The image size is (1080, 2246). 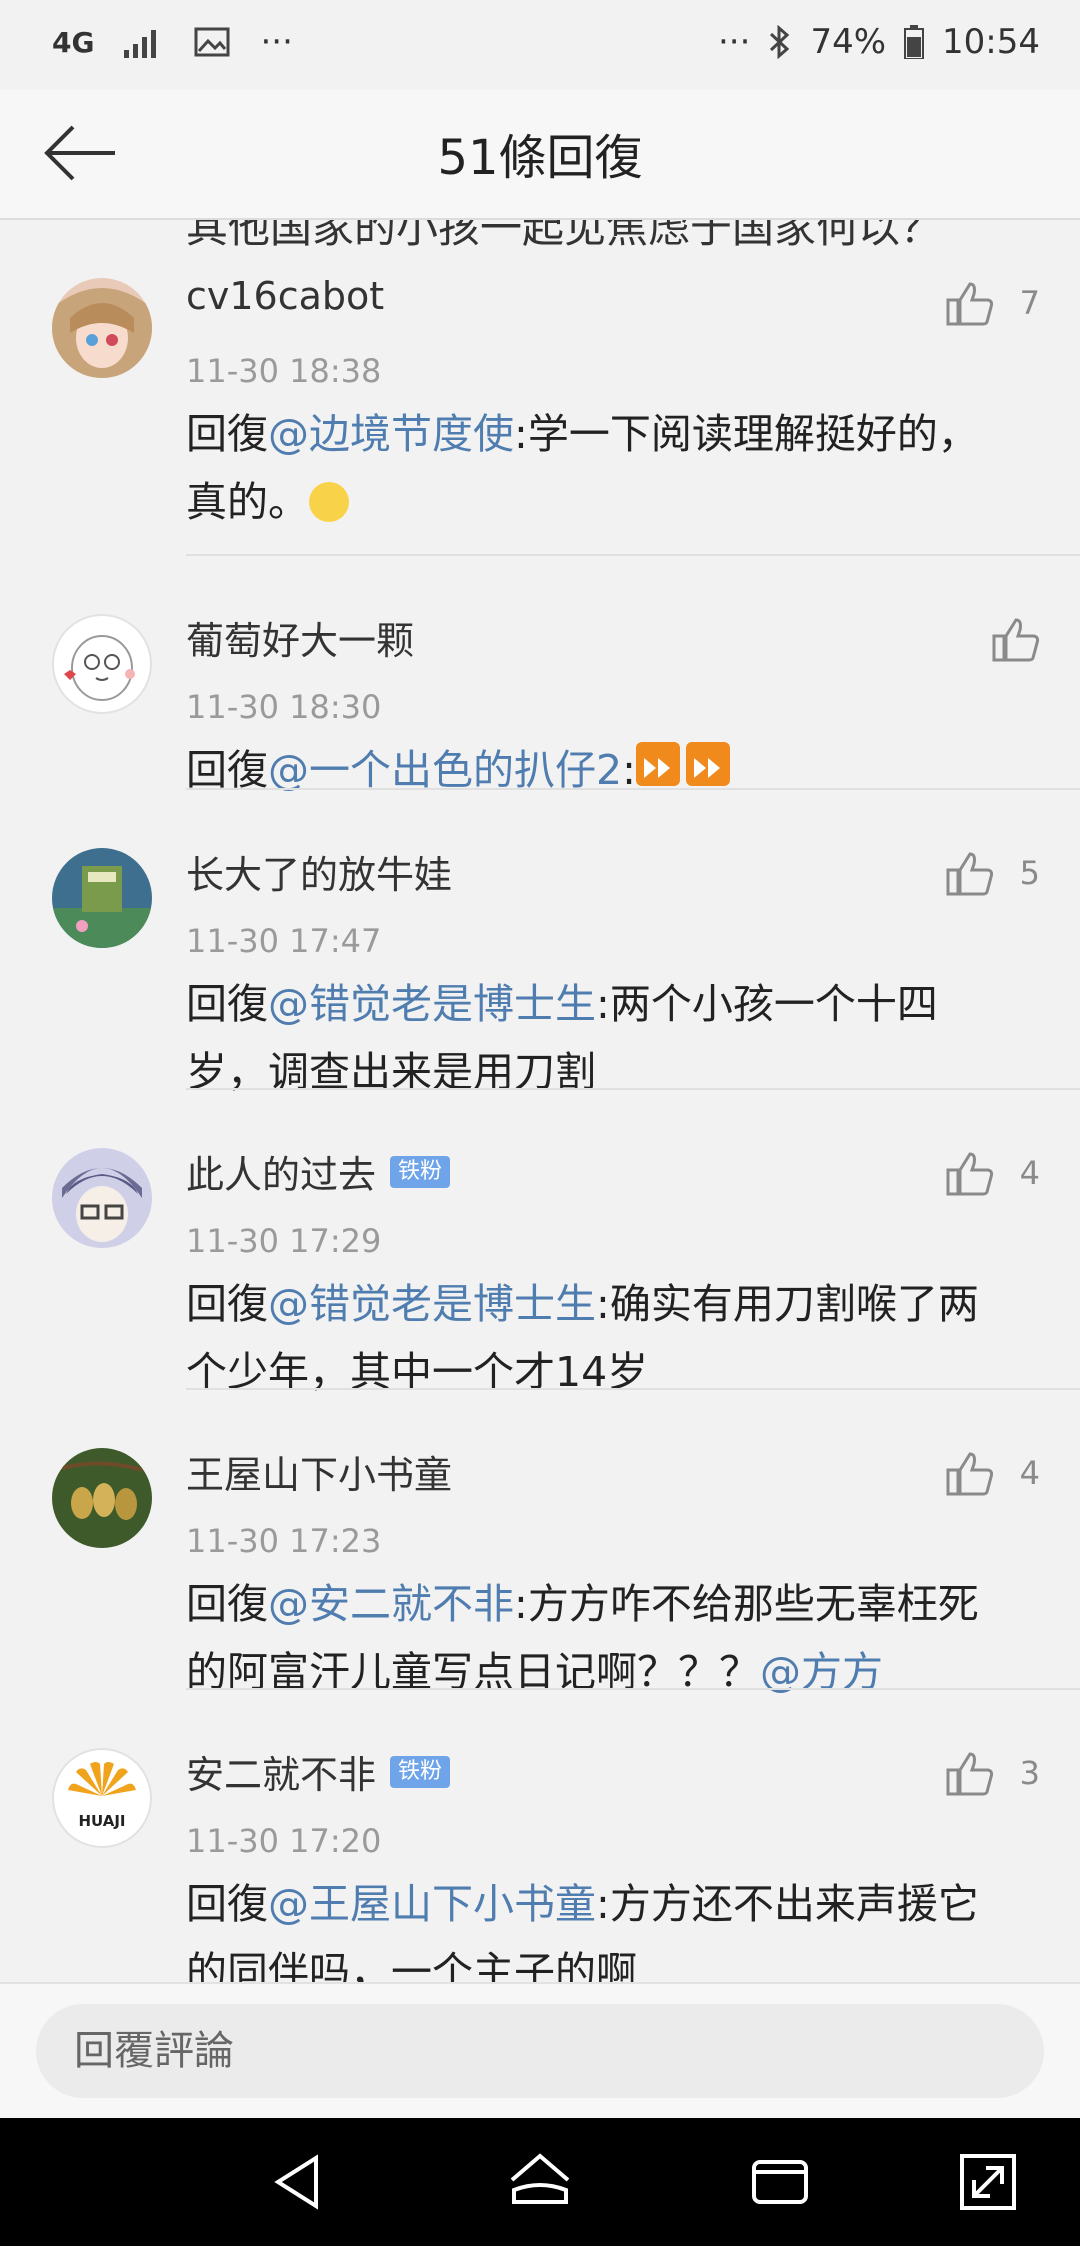 I want to click on like-count: 5, so click(x=1029, y=873).